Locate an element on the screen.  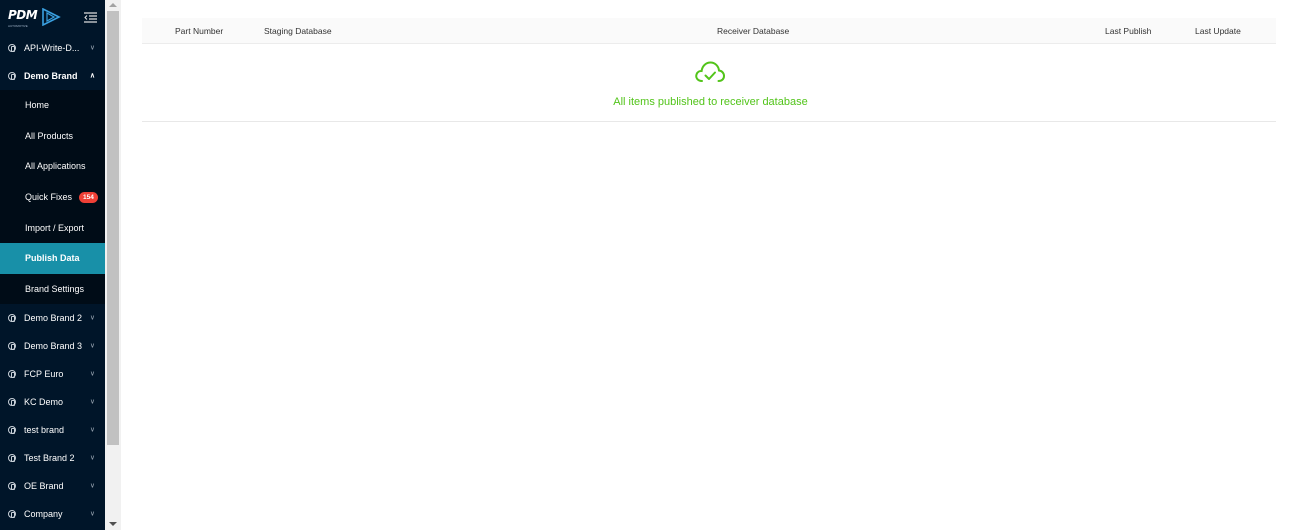
menu-fold-icon is located at coordinates (90, 17).